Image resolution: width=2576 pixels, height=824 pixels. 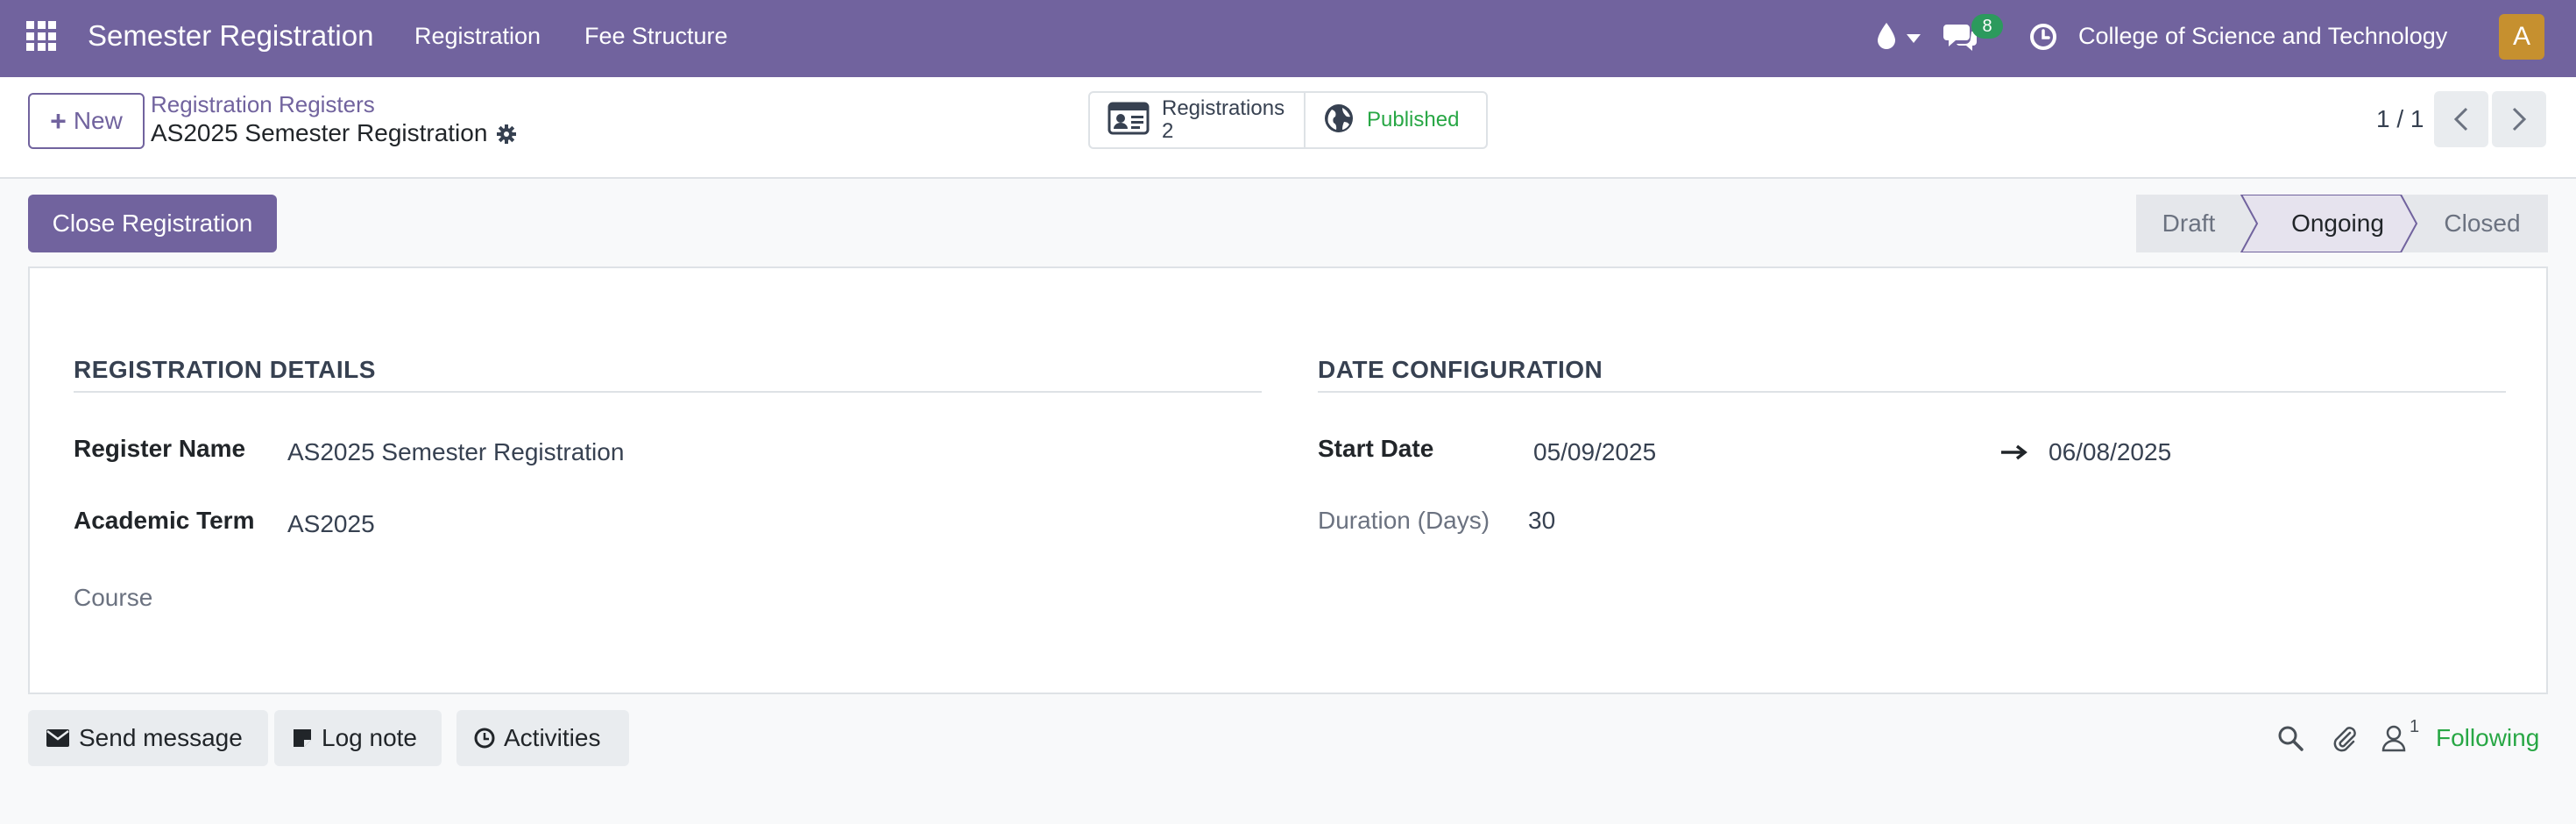 I want to click on breadcrumb-registration-registers: Registration Registers, so click(x=263, y=104).